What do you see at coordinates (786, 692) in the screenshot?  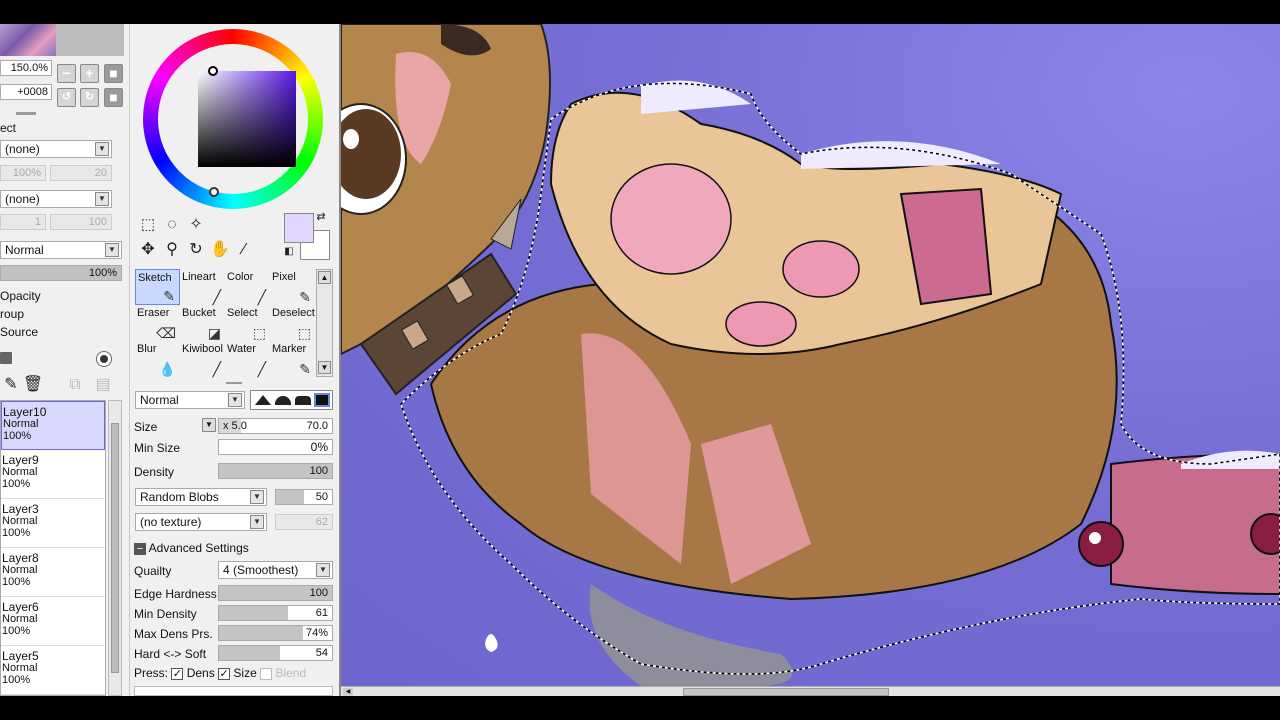 I see `canvas-h-scrollbar-thumb` at bounding box center [786, 692].